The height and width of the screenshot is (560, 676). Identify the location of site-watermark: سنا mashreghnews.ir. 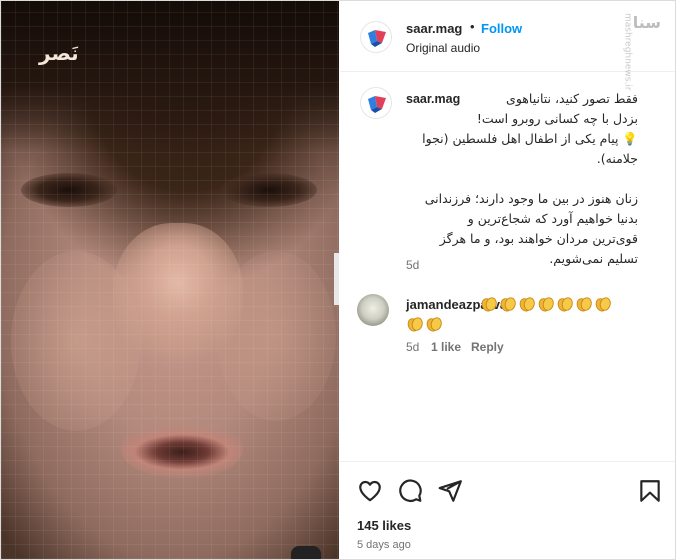
(630, 78).